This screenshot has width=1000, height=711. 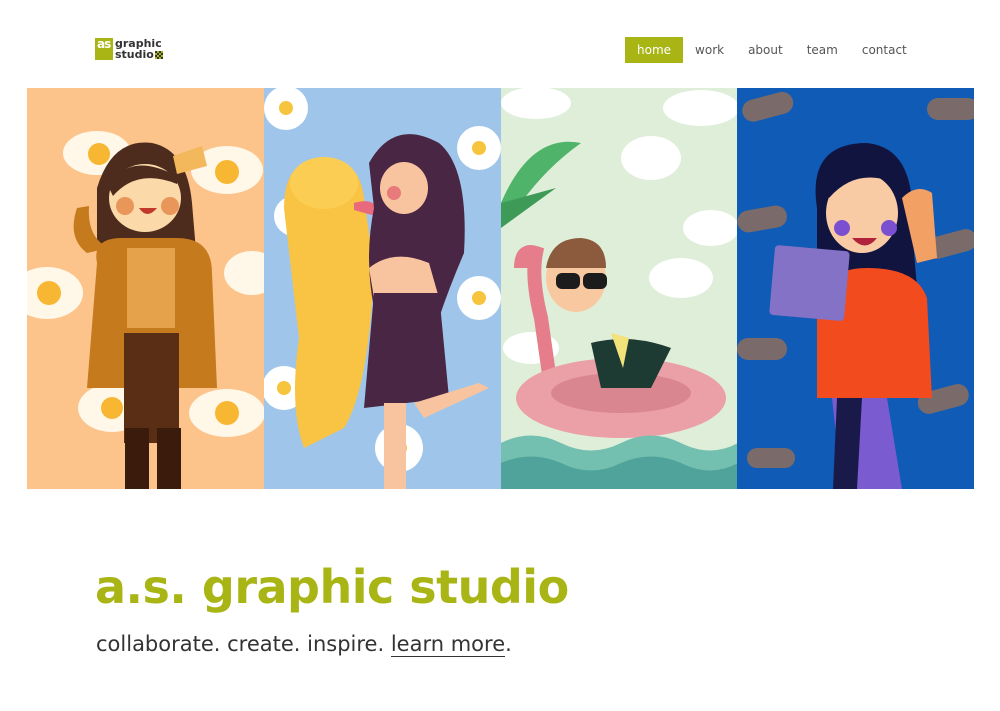 What do you see at coordinates (382, 288) in the screenshot?
I see `illustration-girl-dog` at bounding box center [382, 288].